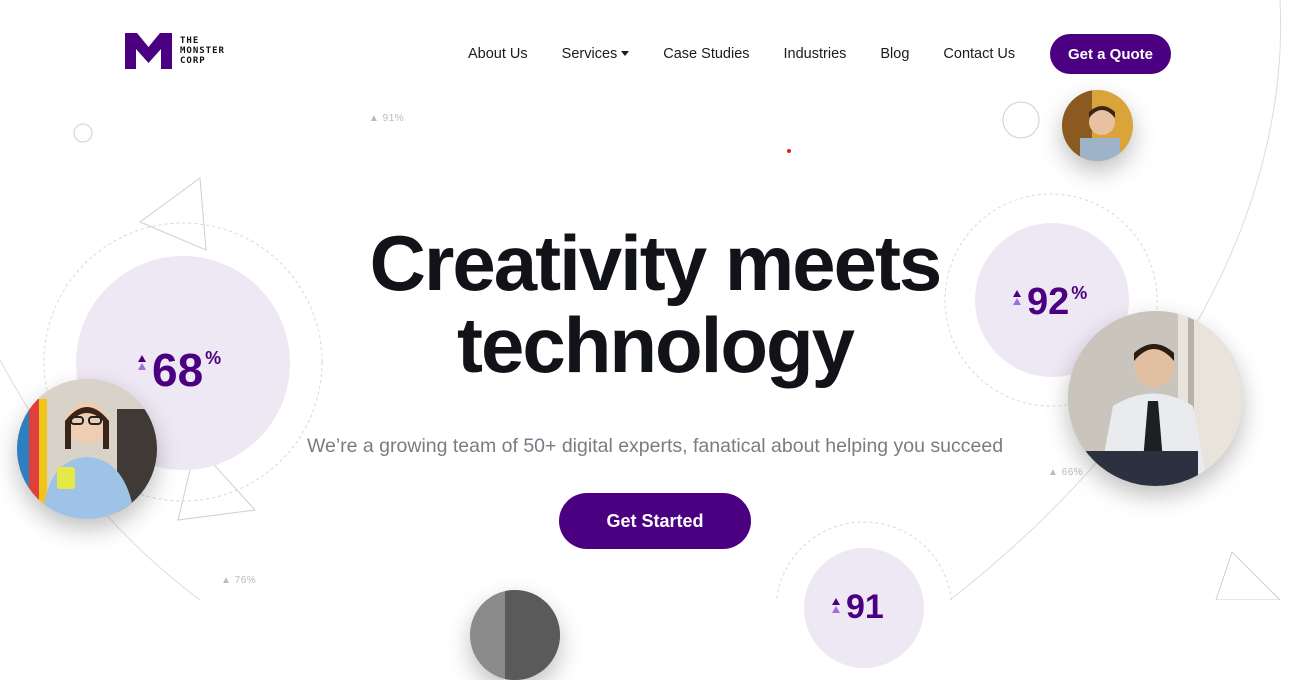 This screenshot has width=1310, height=680. What do you see at coordinates (498, 54) in the screenshot?
I see `nav-item-about-us: About Us` at bounding box center [498, 54].